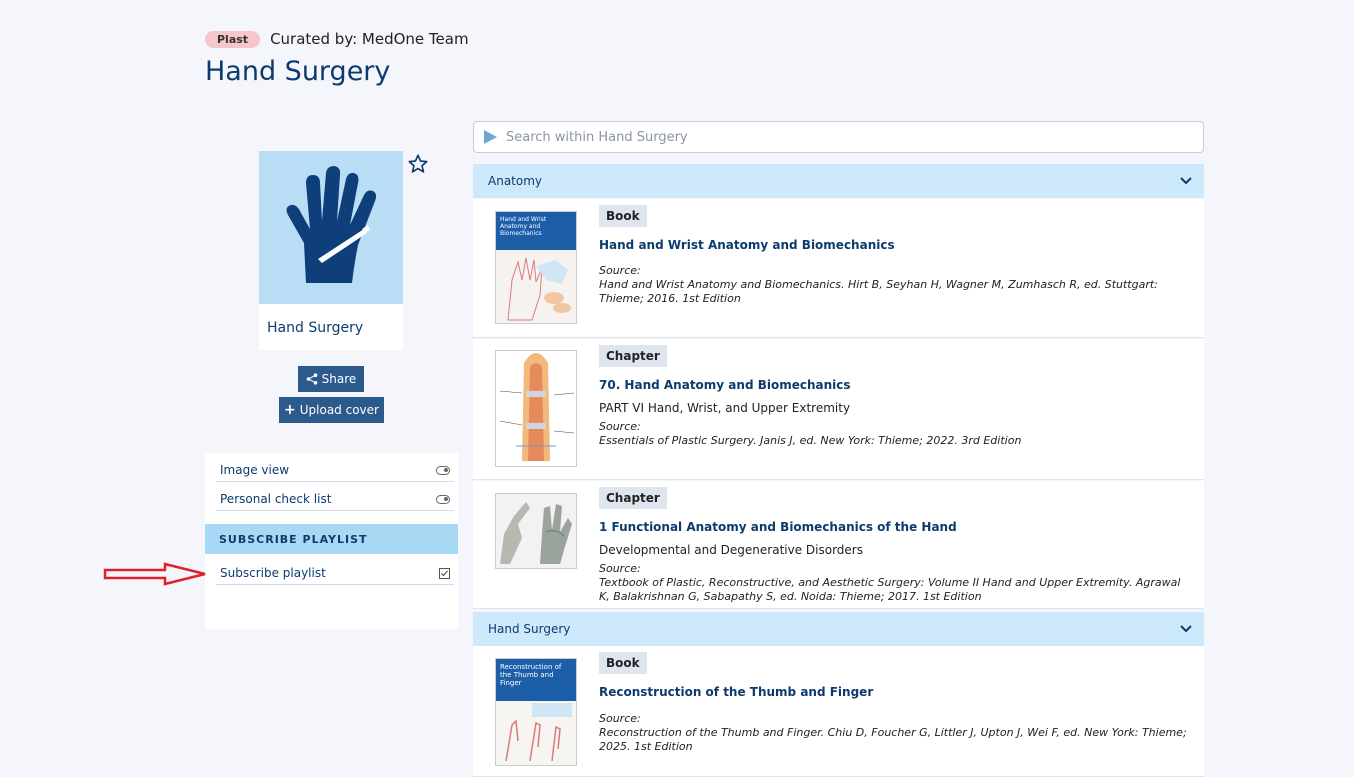 This screenshot has height=777, width=1354. I want to click on play-search-icon, so click(490, 137).